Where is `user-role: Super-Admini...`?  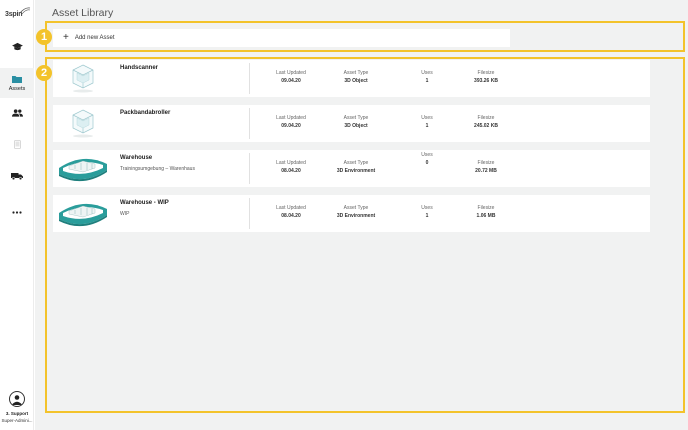
user-role: Super-Admini... is located at coordinates (17, 420).